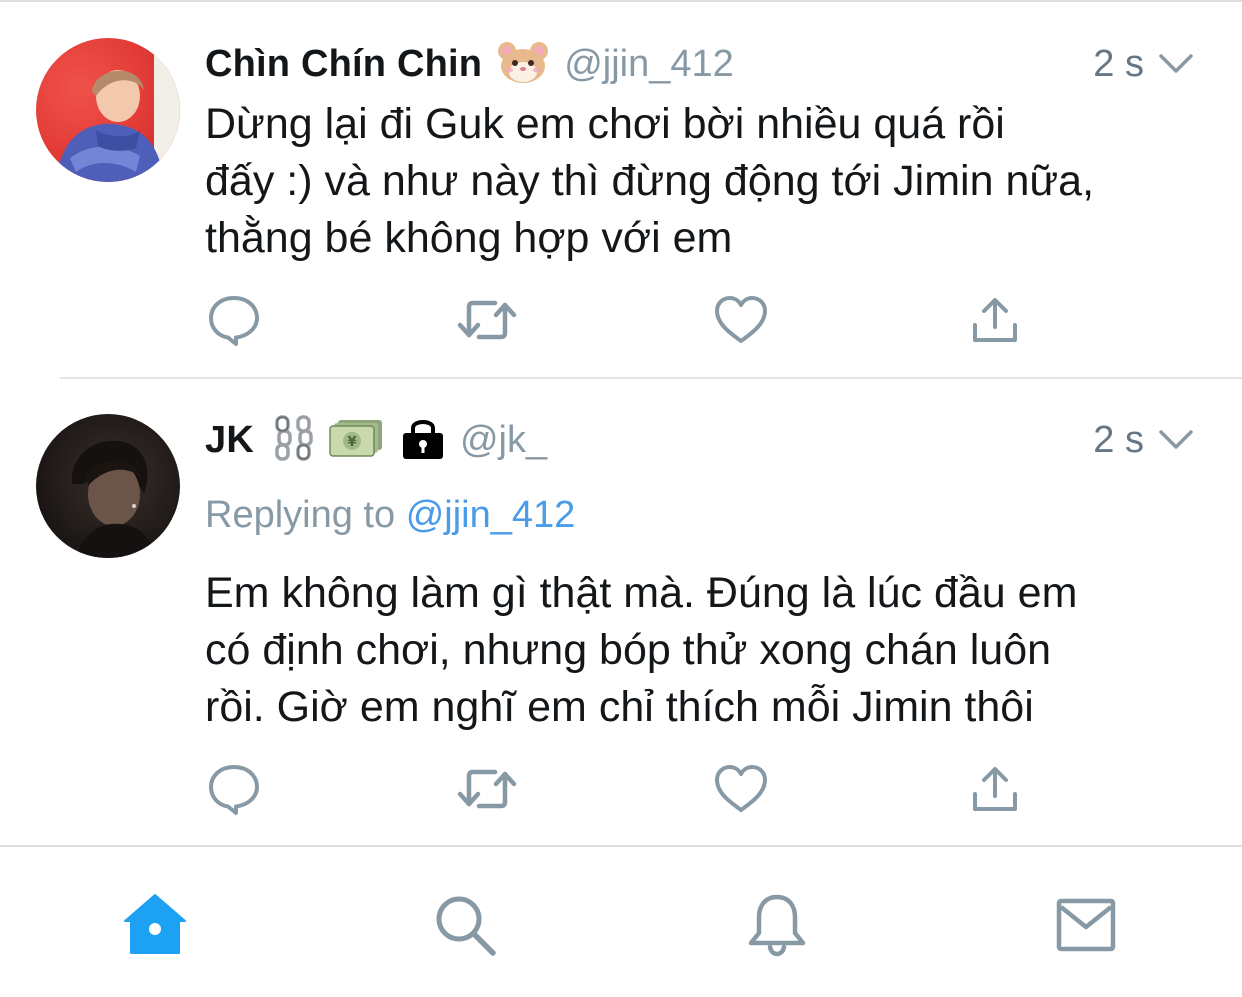 The width and height of the screenshot is (1242, 997). I want to click on search-icon, so click(465, 925).